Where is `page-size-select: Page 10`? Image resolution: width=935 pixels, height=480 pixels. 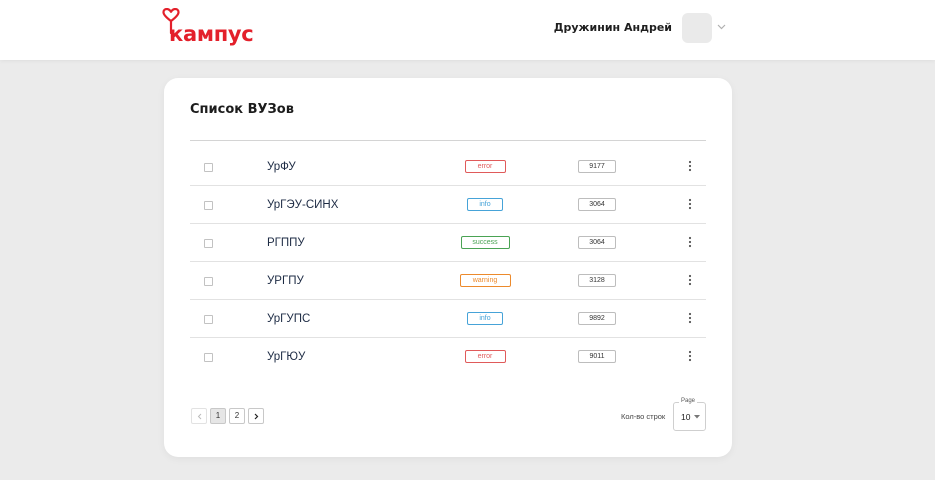 page-size-select: Page 10 is located at coordinates (689, 414).